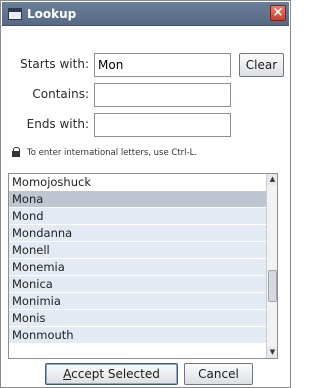  Describe the element at coordinates (272, 352) in the screenshot. I see `scroll-down-arrow-icon: ▼` at that location.